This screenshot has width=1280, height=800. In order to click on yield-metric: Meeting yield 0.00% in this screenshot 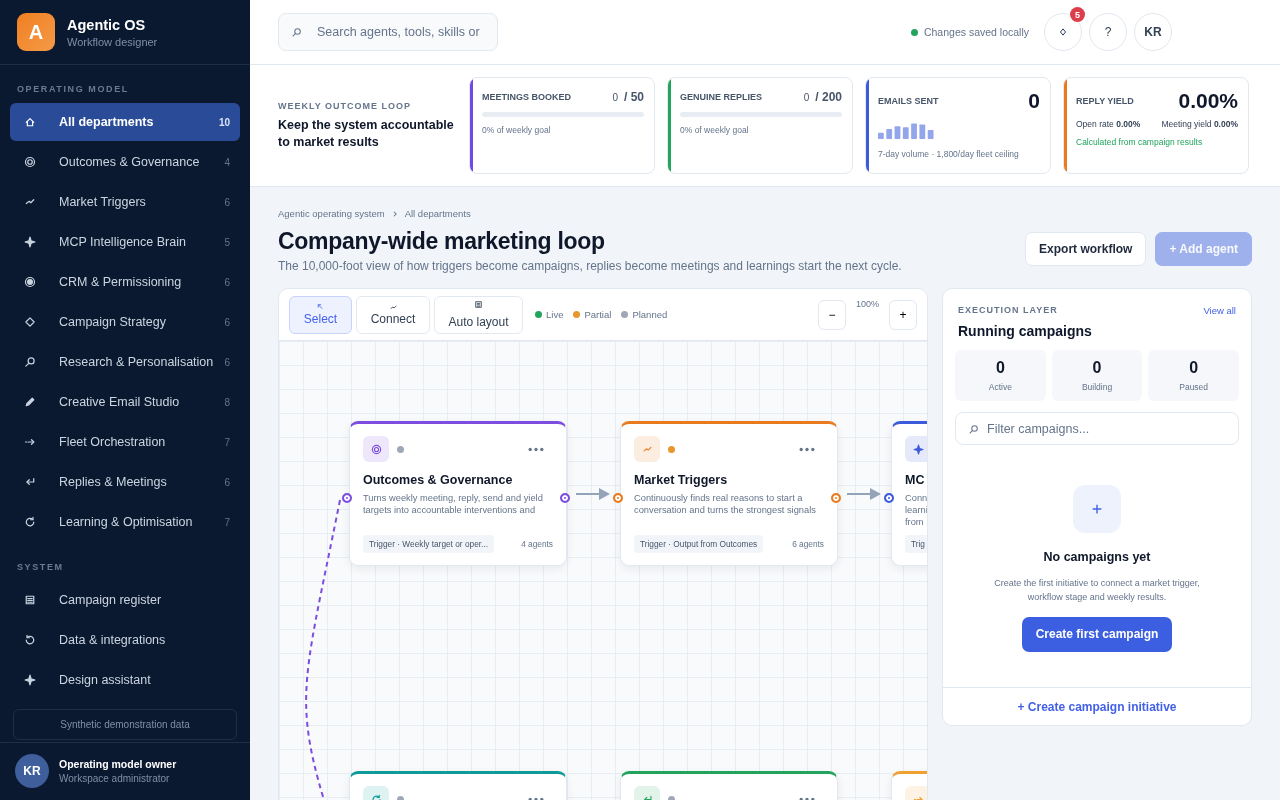, I will do `click(1199, 124)`.